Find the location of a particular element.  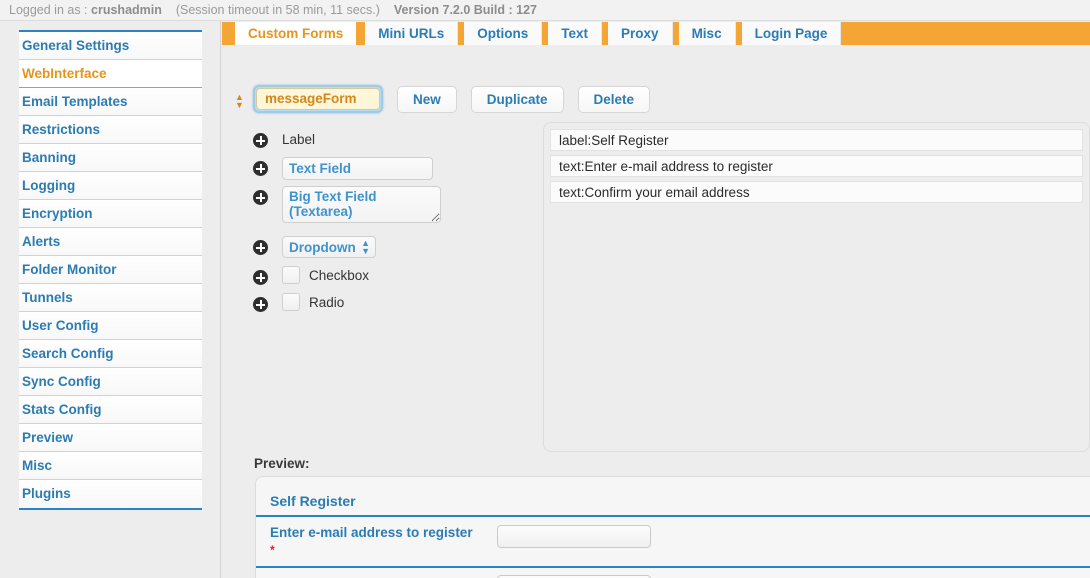

palette-widget-label: Label is located at coordinates (298, 140).